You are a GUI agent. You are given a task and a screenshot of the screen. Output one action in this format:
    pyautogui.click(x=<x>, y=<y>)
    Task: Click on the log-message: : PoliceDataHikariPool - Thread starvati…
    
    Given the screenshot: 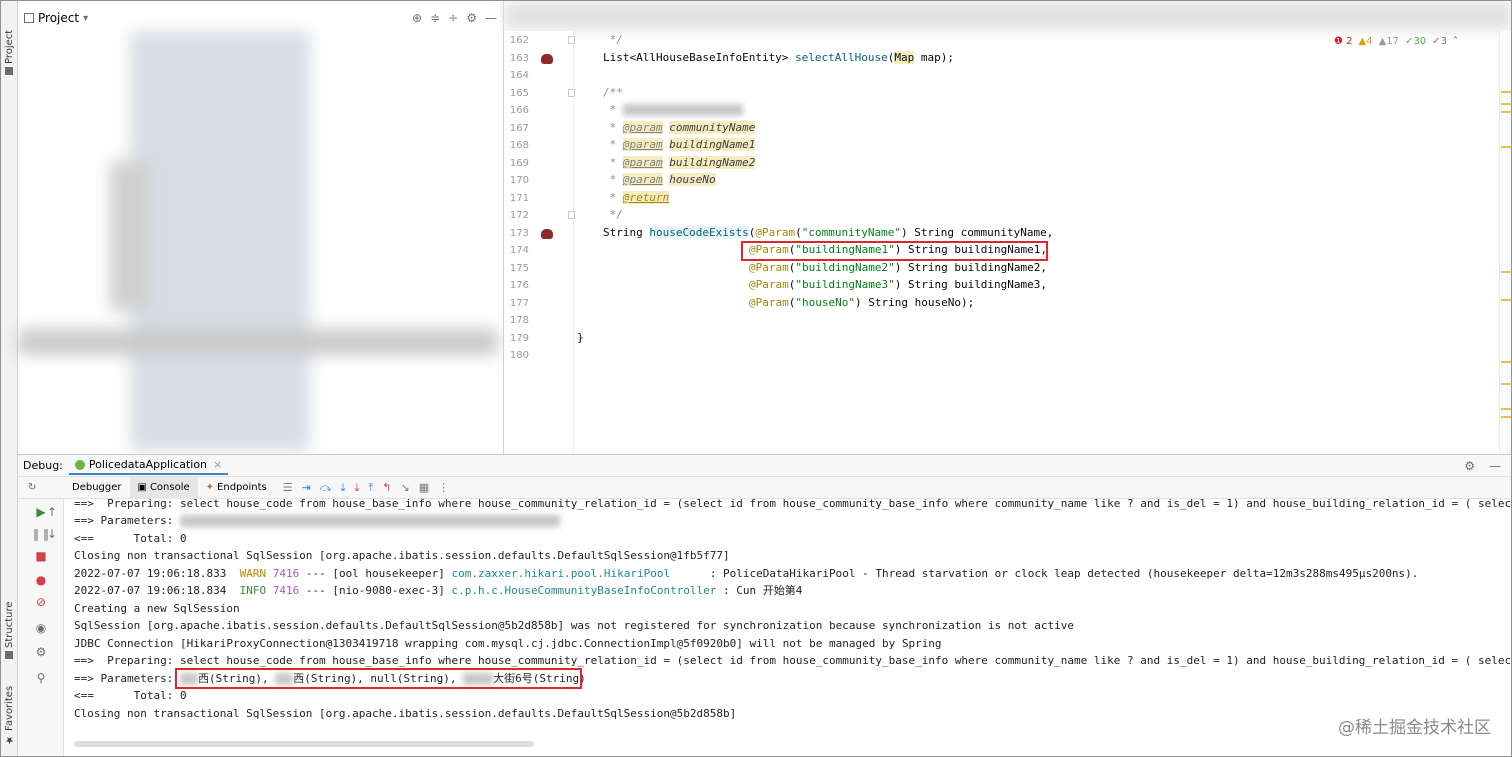 What is the action you would take?
    pyautogui.click(x=1044, y=573)
    